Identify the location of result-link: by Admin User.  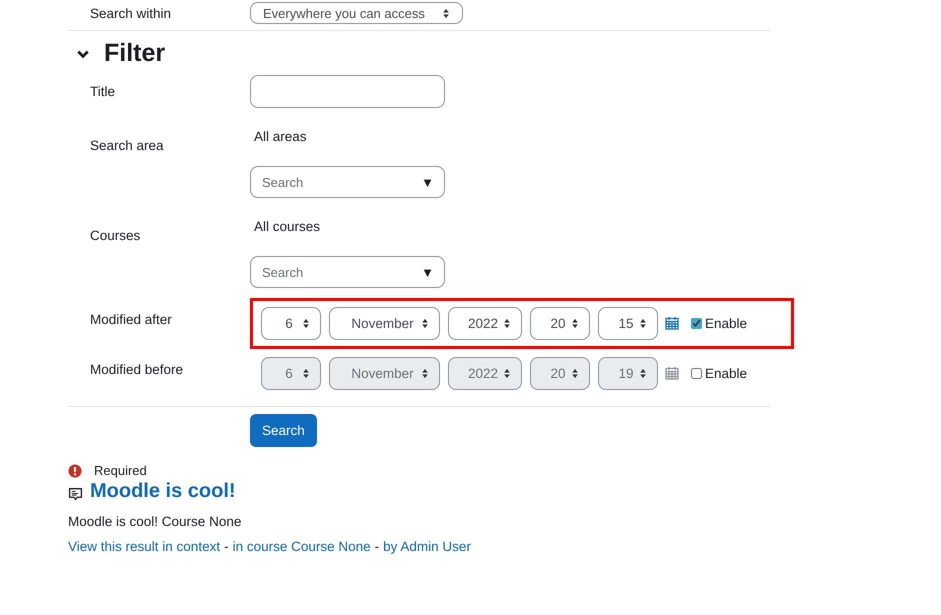
(427, 546).